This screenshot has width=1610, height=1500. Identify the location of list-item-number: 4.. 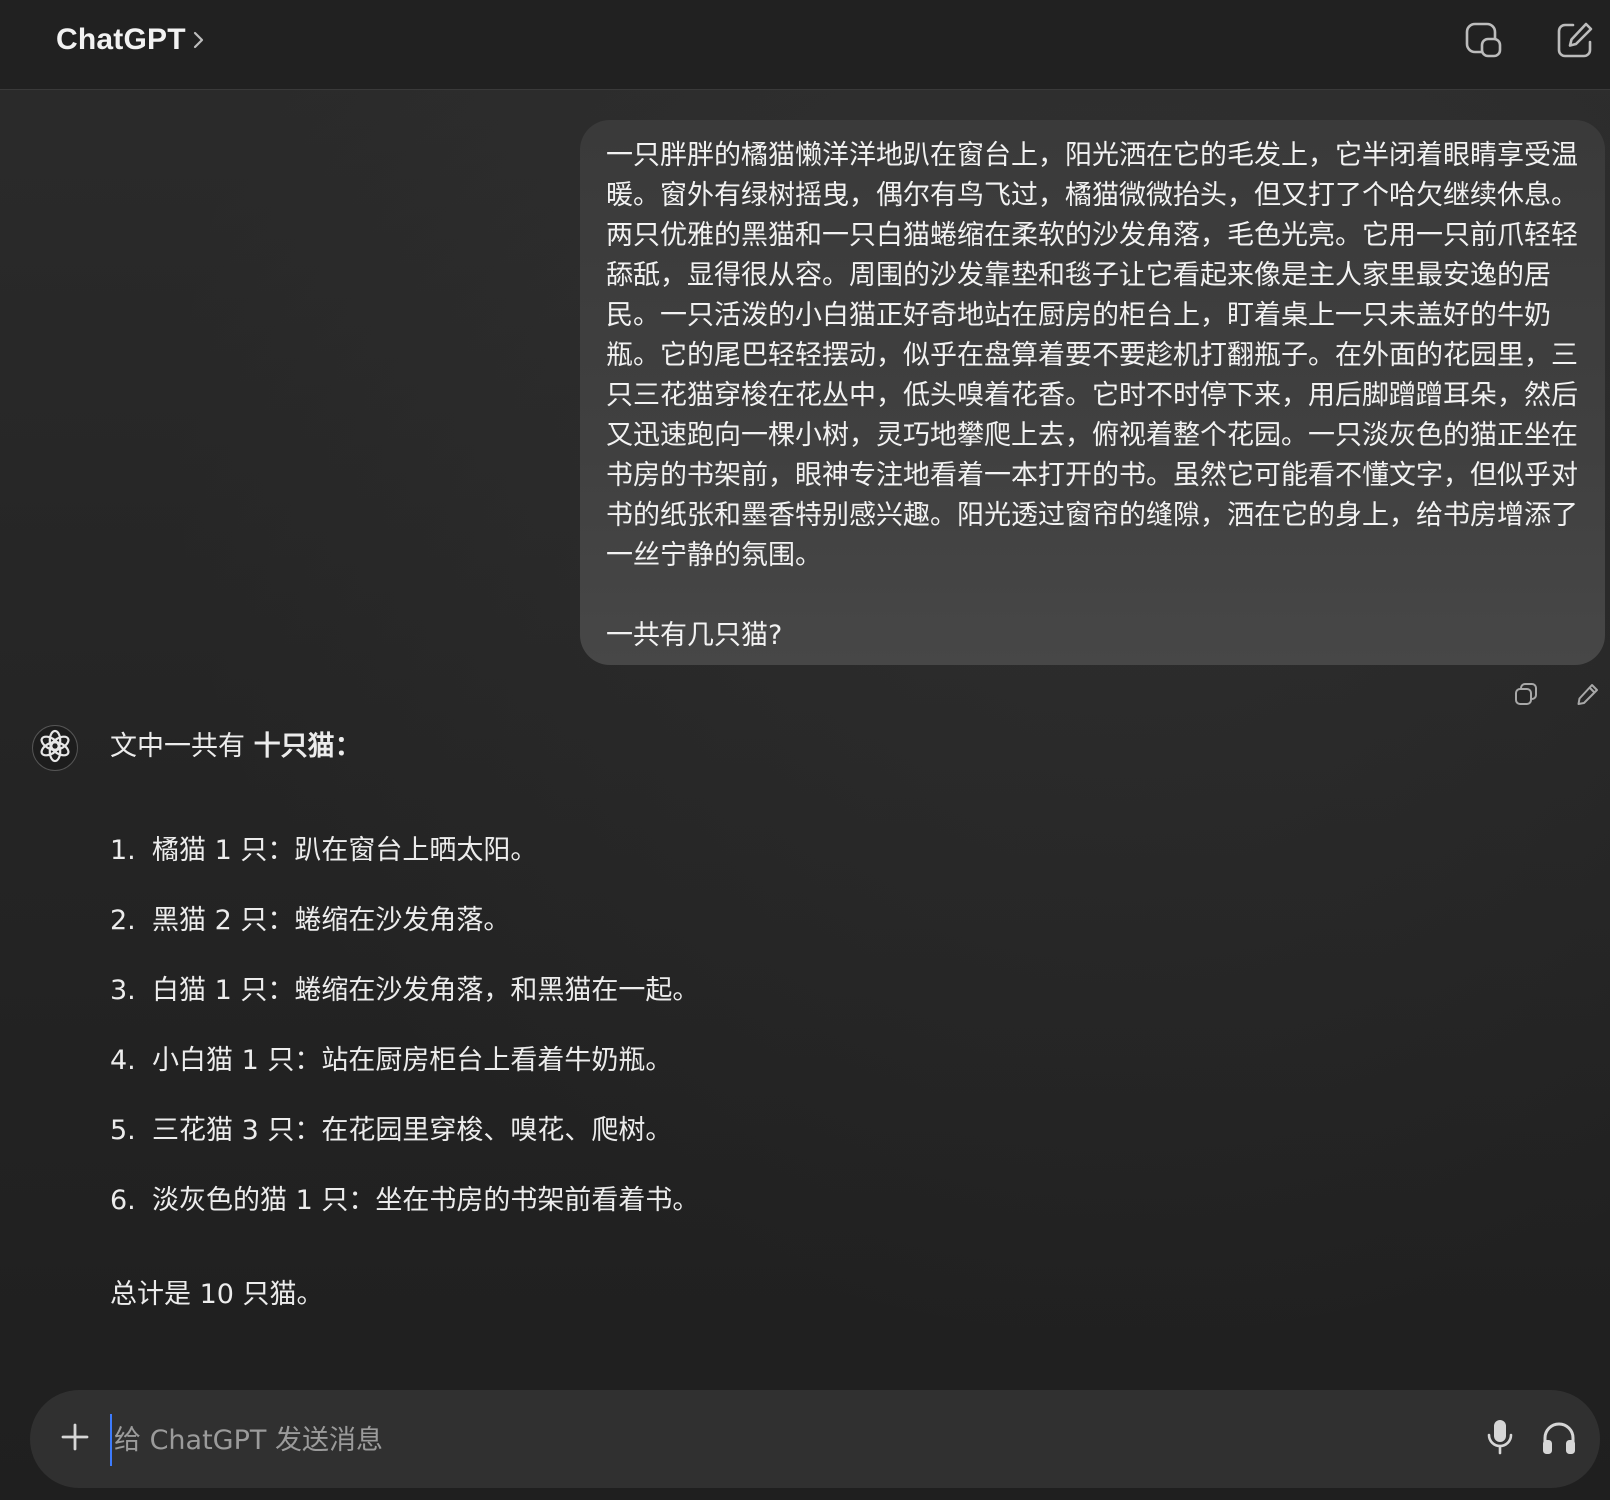
(123, 1060).